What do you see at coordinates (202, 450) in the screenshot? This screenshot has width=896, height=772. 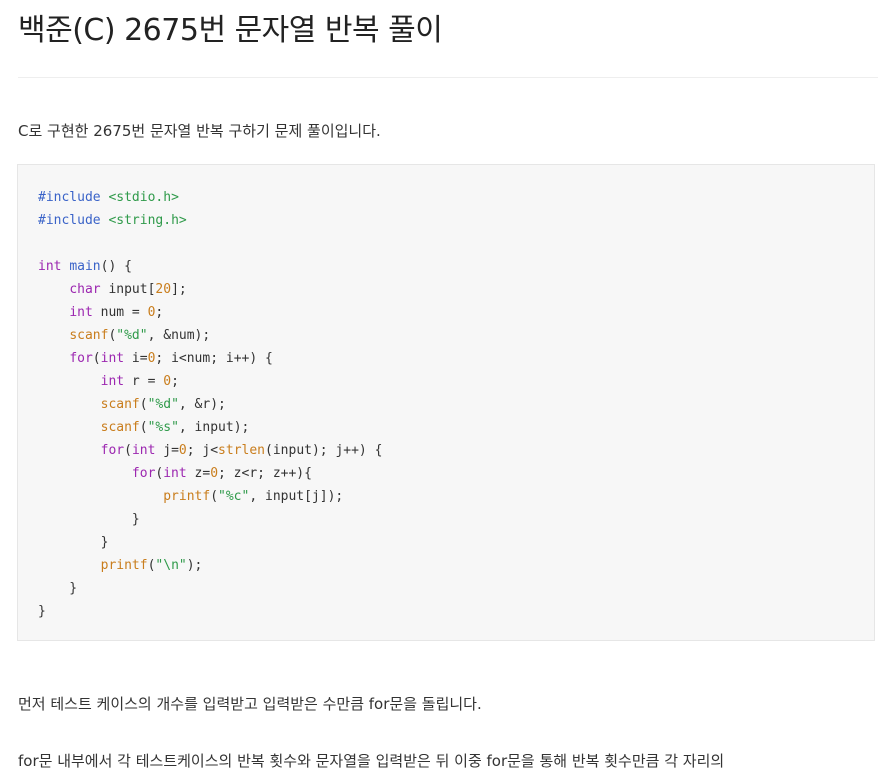 I see `code-token: ; j<` at bounding box center [202, 450].